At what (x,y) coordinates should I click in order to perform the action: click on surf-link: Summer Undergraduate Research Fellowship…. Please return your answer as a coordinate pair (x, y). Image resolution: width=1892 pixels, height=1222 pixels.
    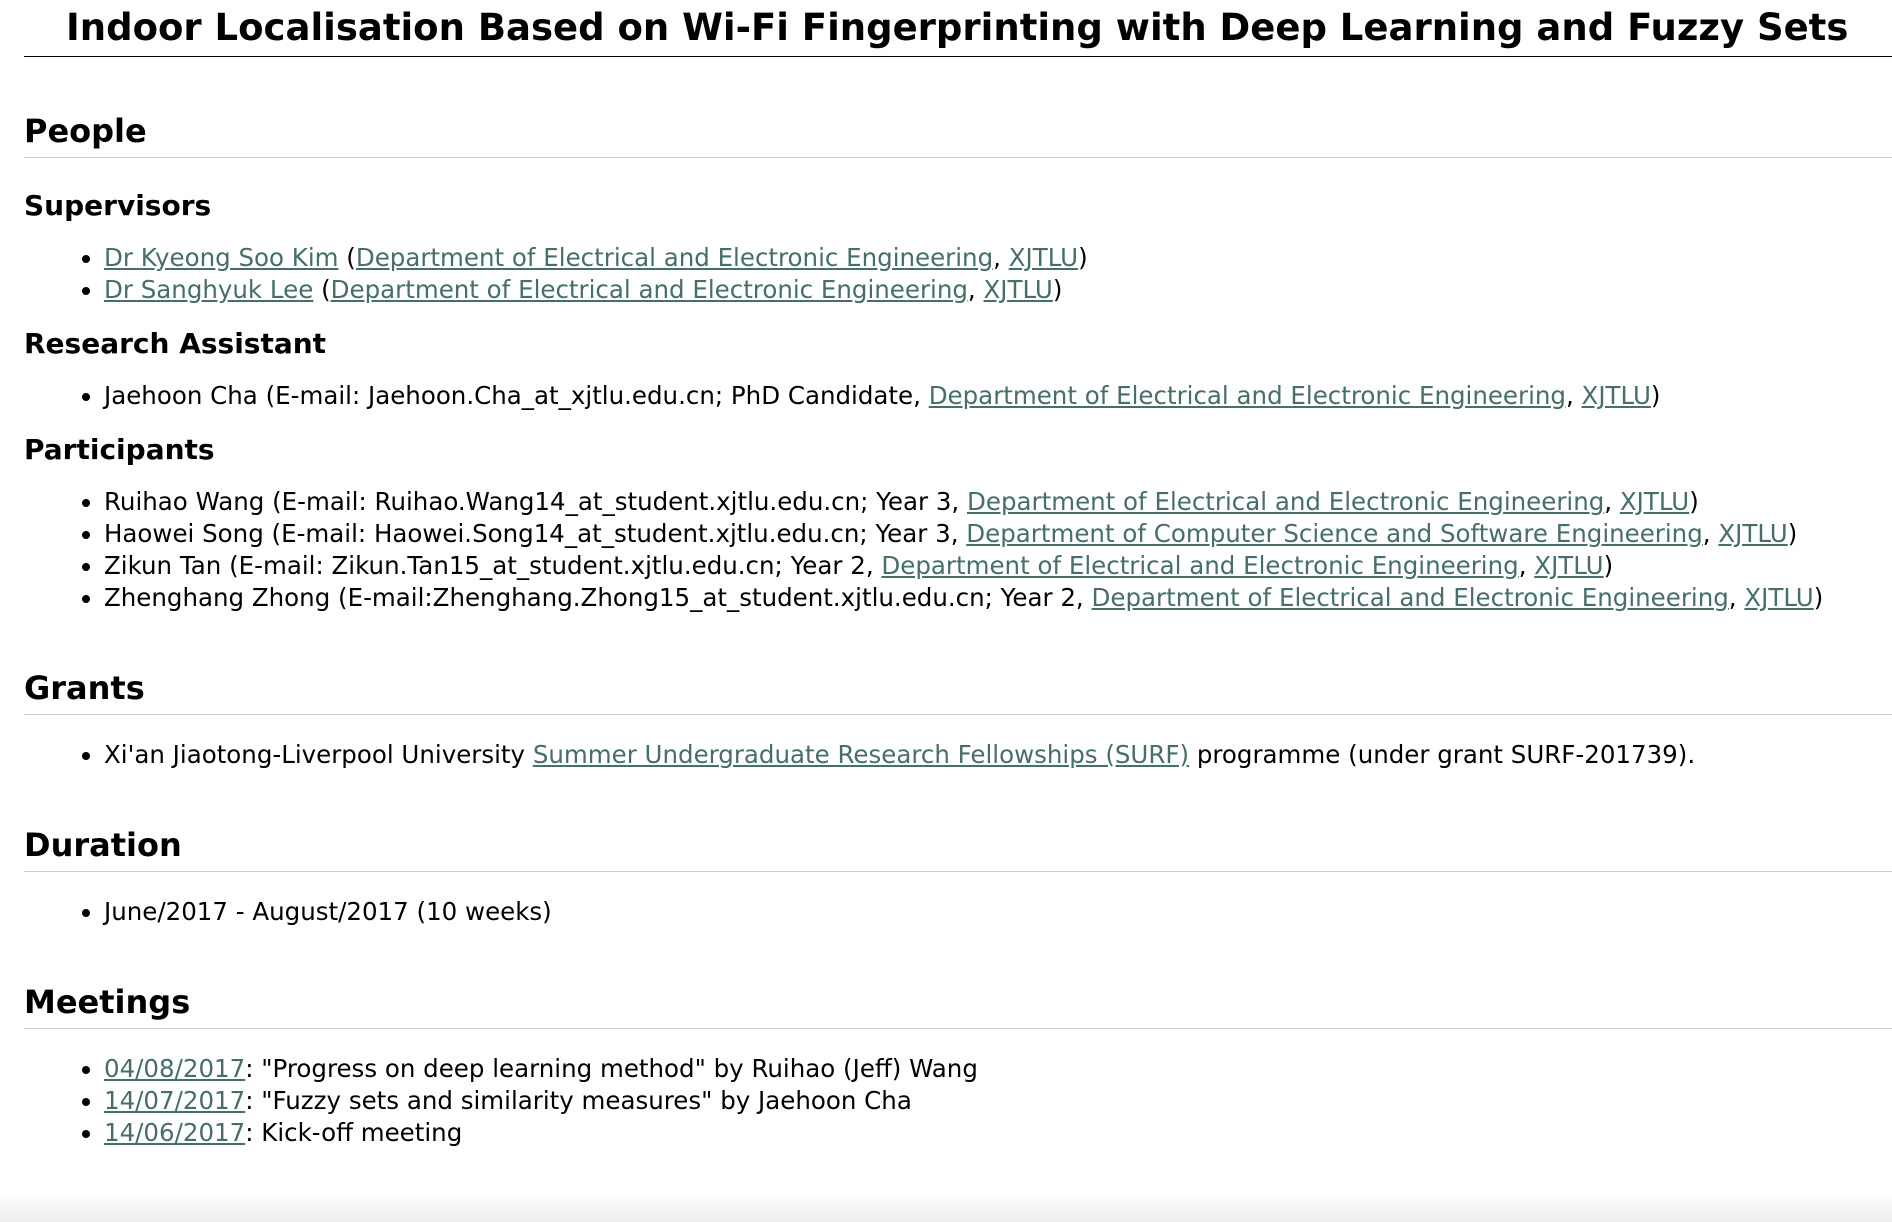
    Looking at the image, I should click on (861, 754).